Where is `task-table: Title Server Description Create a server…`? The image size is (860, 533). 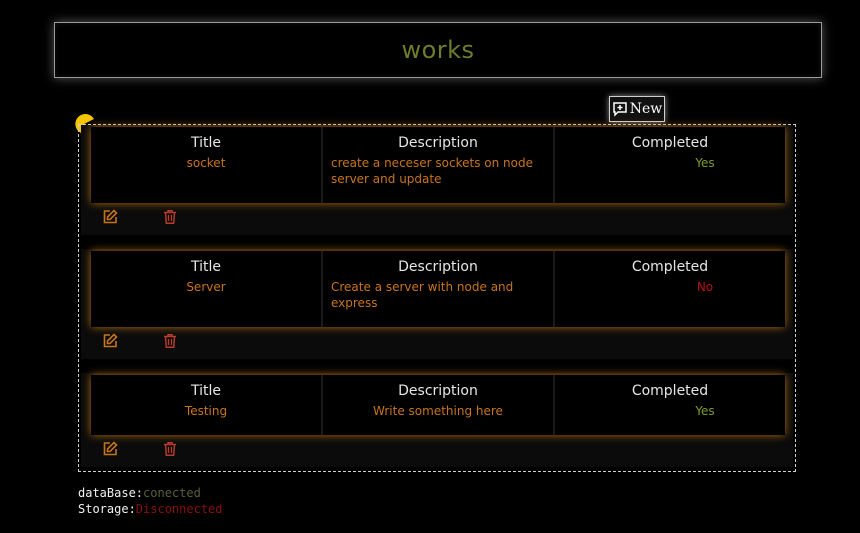 task-table: Title Server Description Create a server… is located at coordinates (438, 289).